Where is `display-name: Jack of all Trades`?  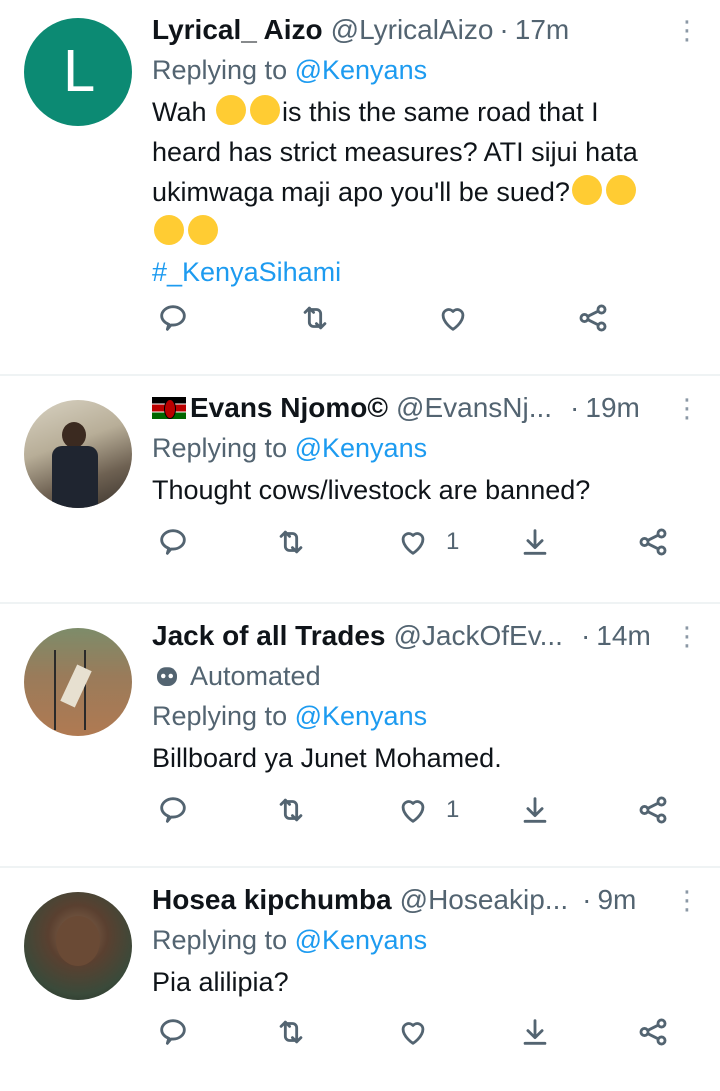
display-name: Jack of all Trades is located at coordinates (268, 636).